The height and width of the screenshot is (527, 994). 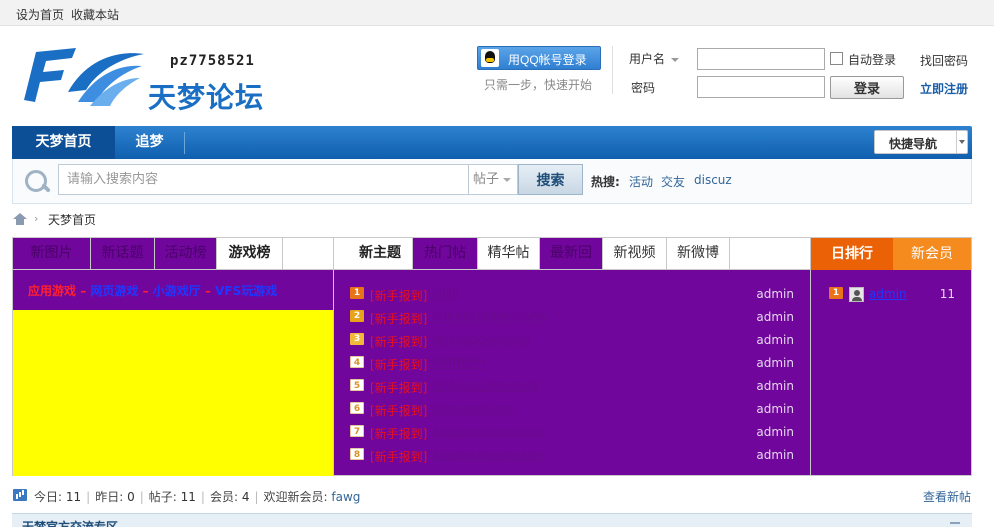 What do you see at coordinates (492, 520) in the screenshot?
I see `forum-section-header: 天梦官方交流专区` at bounding box center [492, 520].